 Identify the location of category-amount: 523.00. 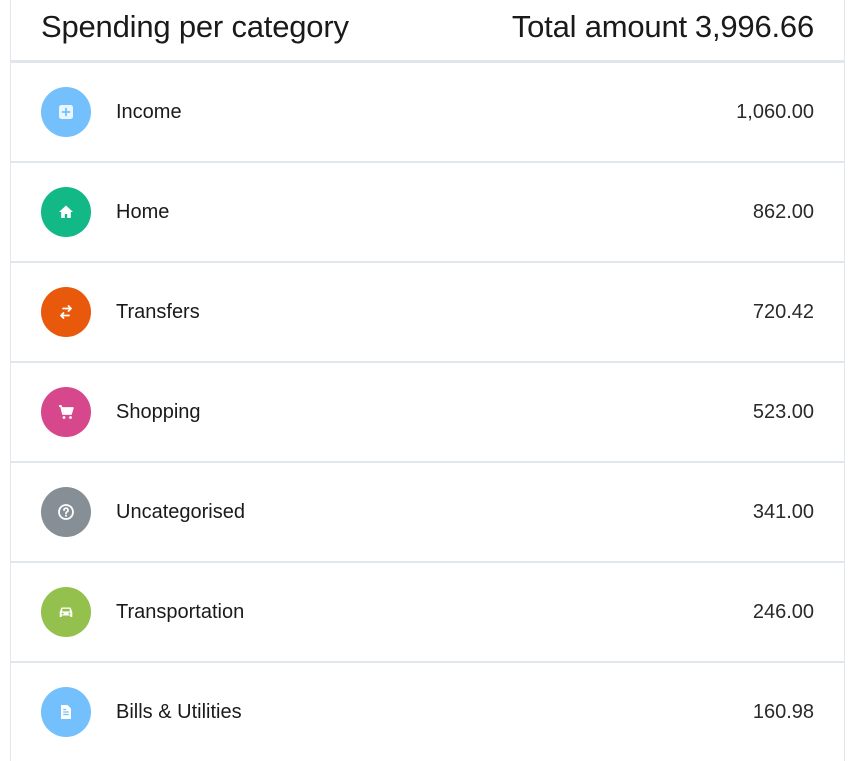
(783, 412).